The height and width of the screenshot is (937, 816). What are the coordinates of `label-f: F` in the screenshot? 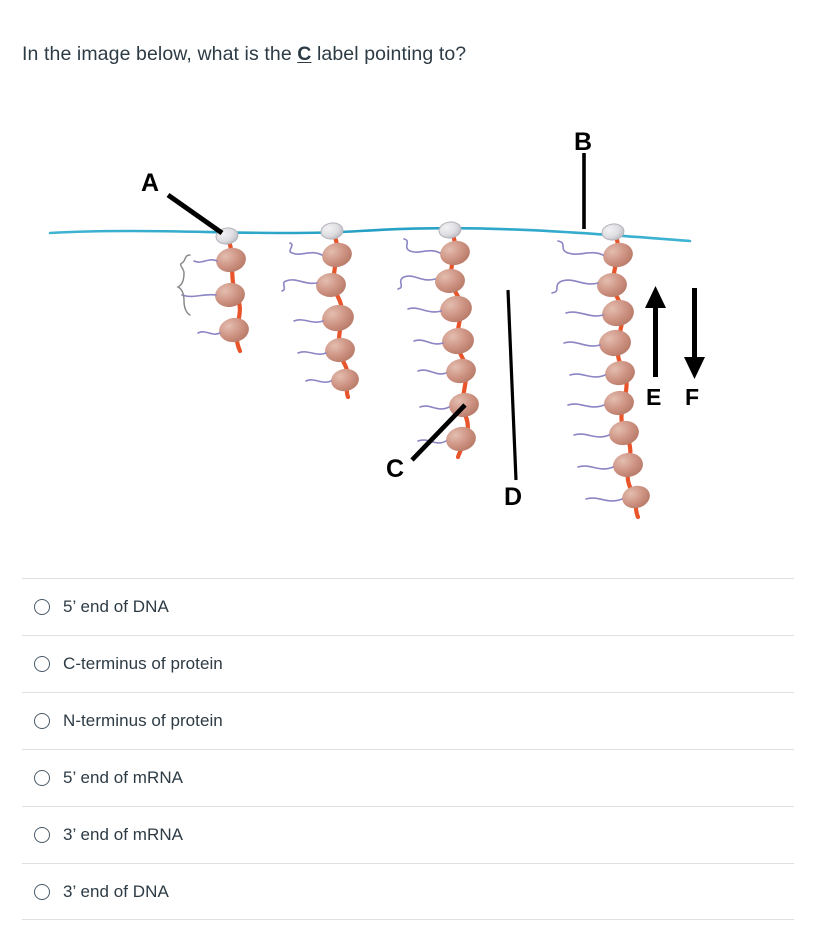 It's located at (692, 397).